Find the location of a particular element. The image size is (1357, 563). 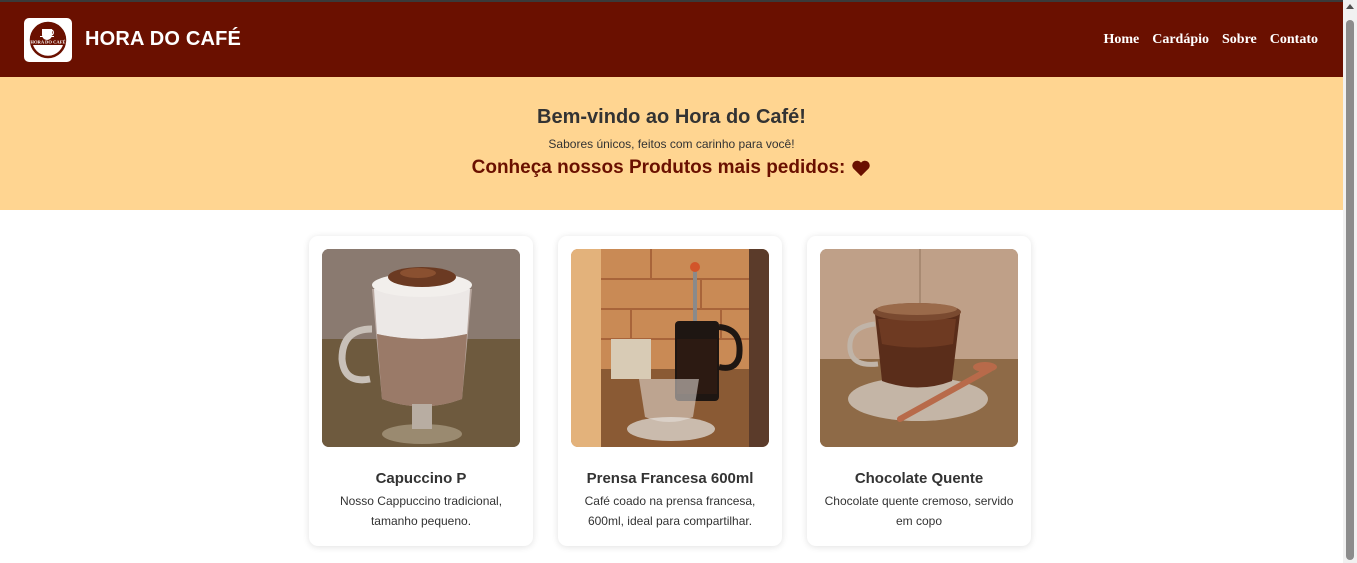

hero-title: Bem-vindo ao Hora do Café! is located at coordinates (671, 117).